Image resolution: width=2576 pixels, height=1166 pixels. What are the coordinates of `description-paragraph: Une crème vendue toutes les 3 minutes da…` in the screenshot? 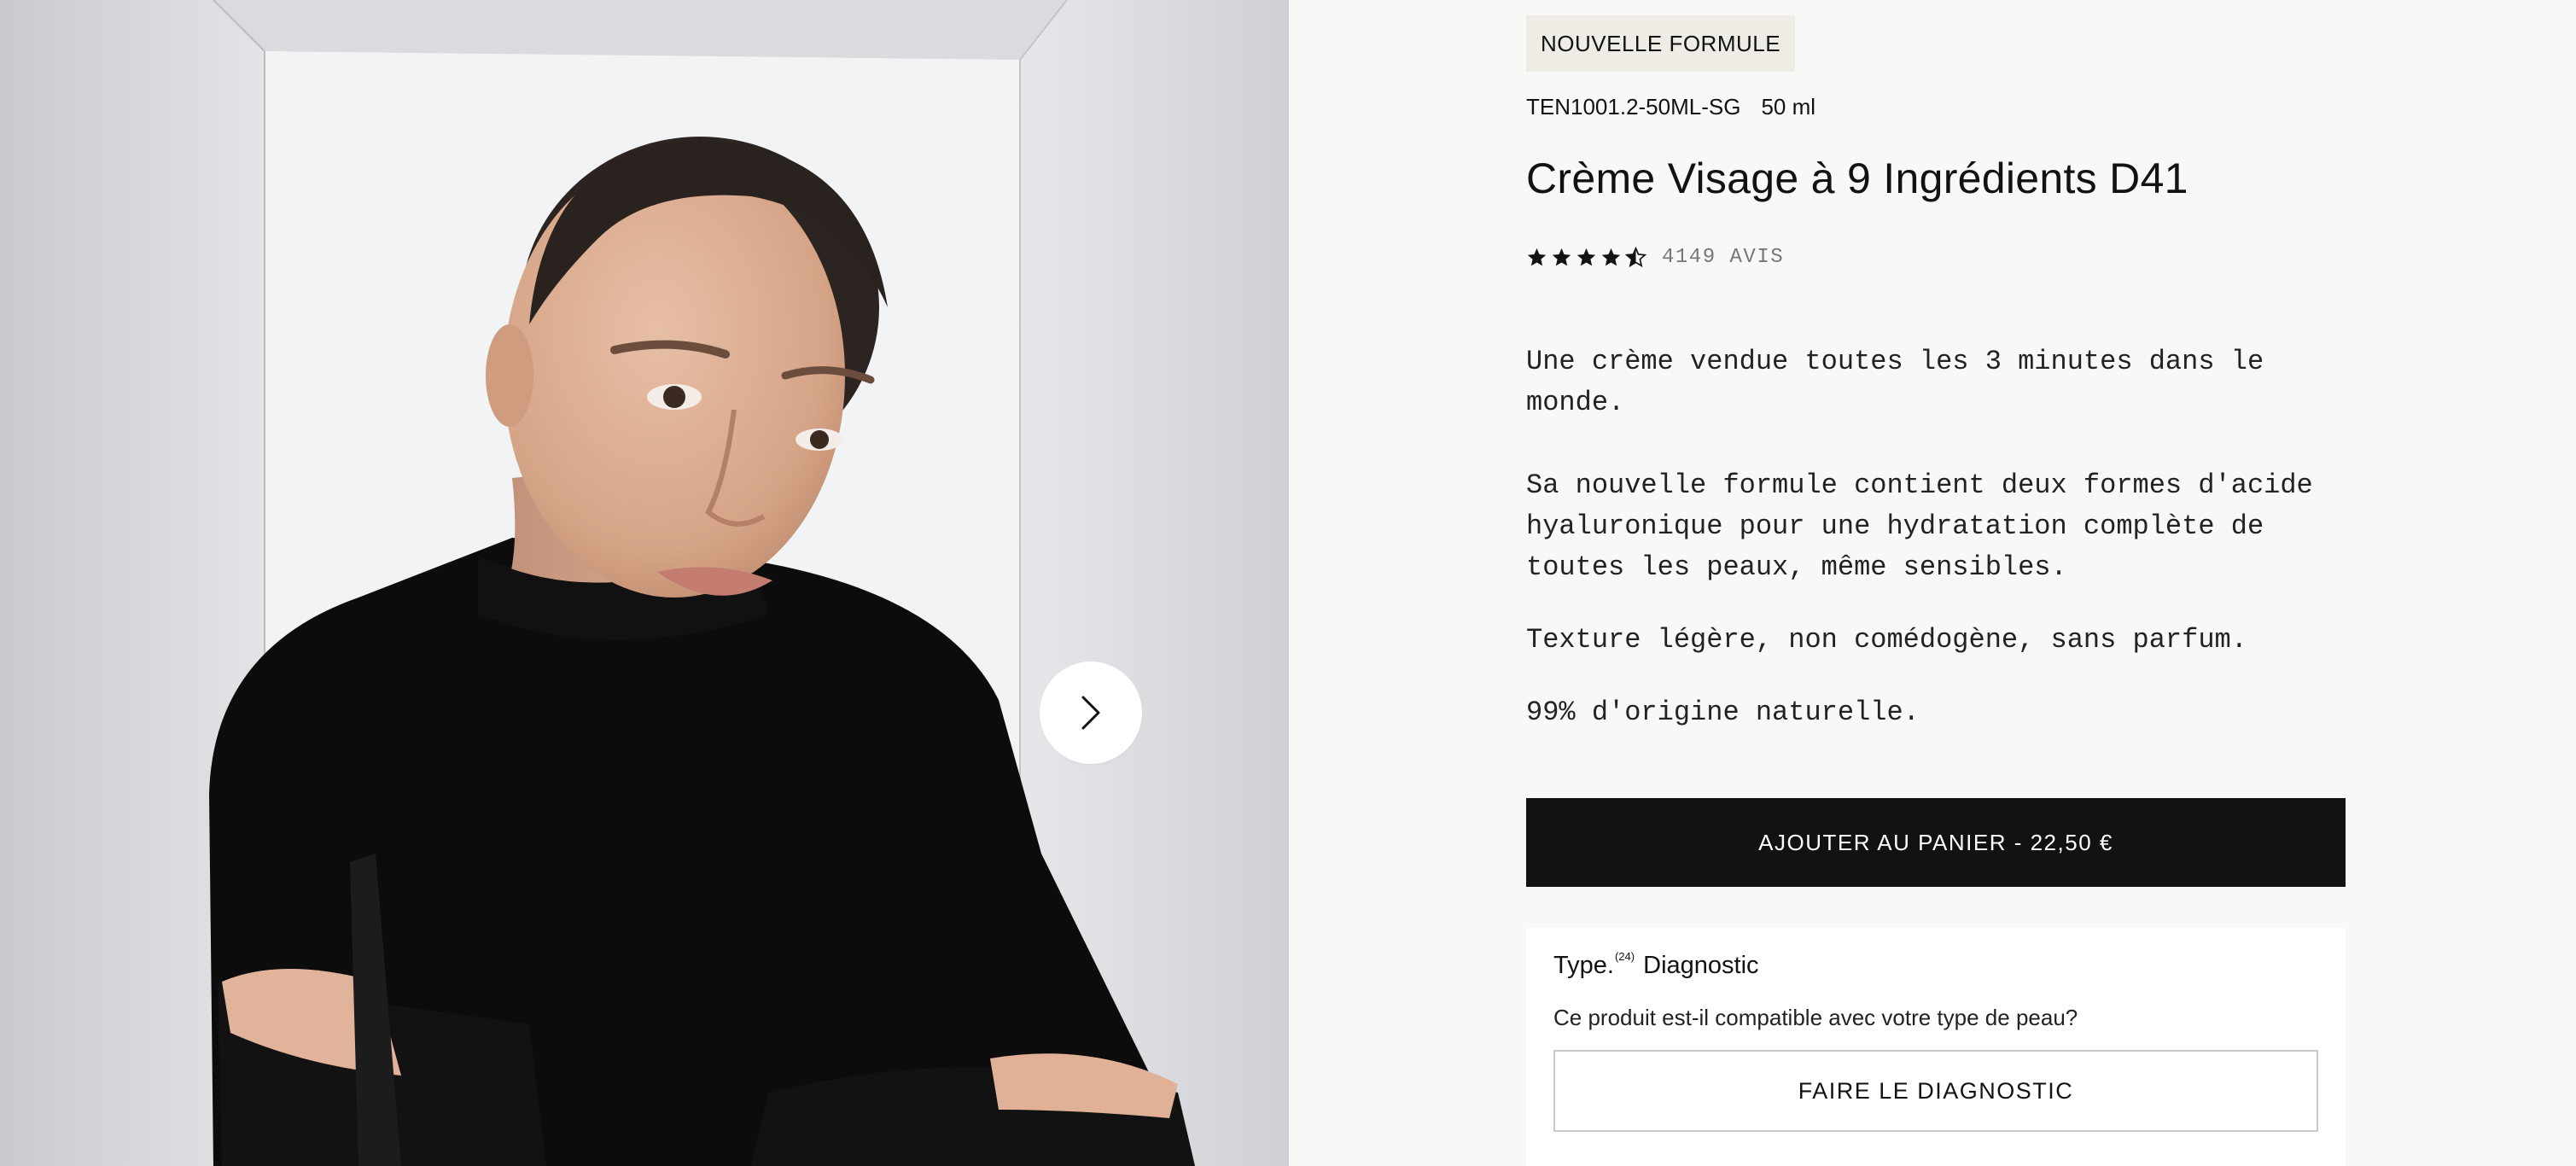 It's located at (1895, 382).